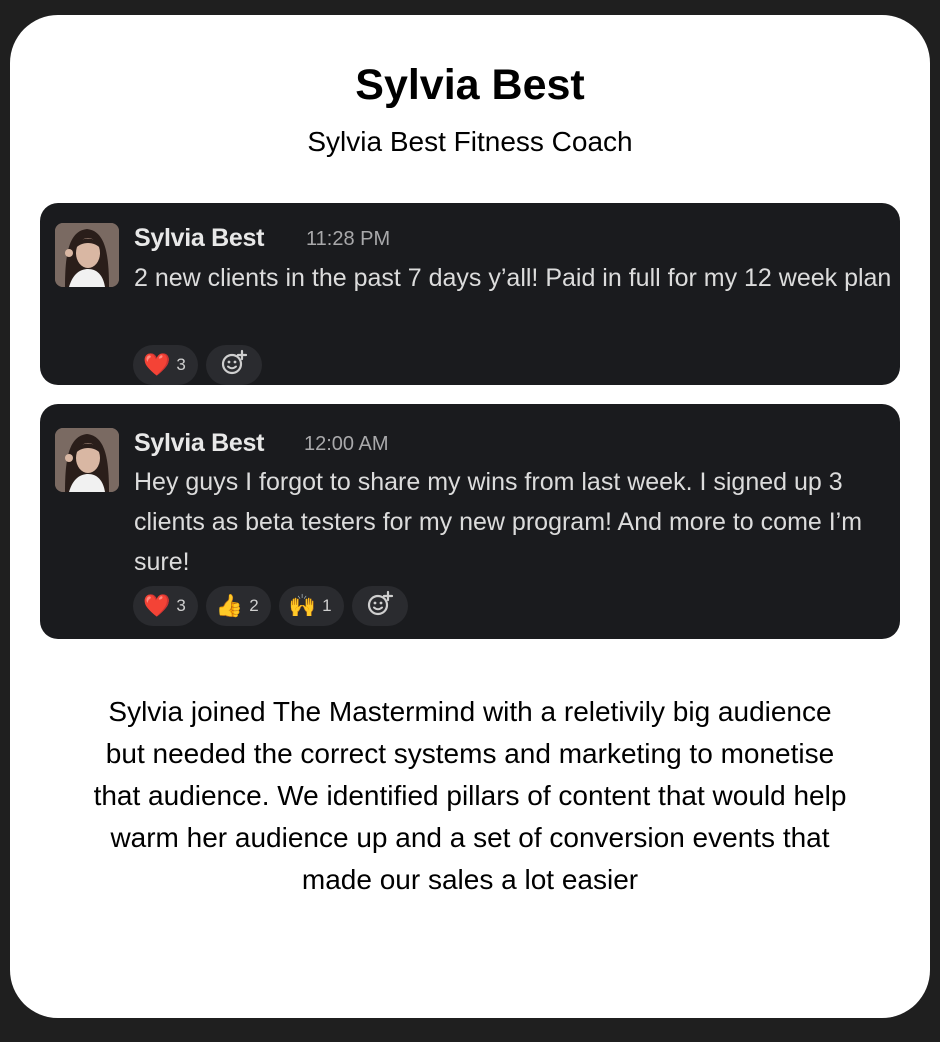  I want to click on reaction-count: 2, so click(254, 605).